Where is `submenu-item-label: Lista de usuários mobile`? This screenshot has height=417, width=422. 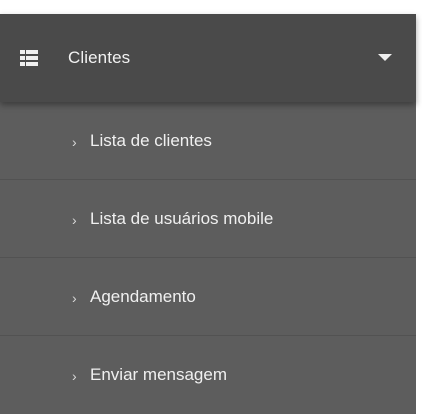 submenu-item-label: Lista de usuários mobile is located at coordinates (182, 218).